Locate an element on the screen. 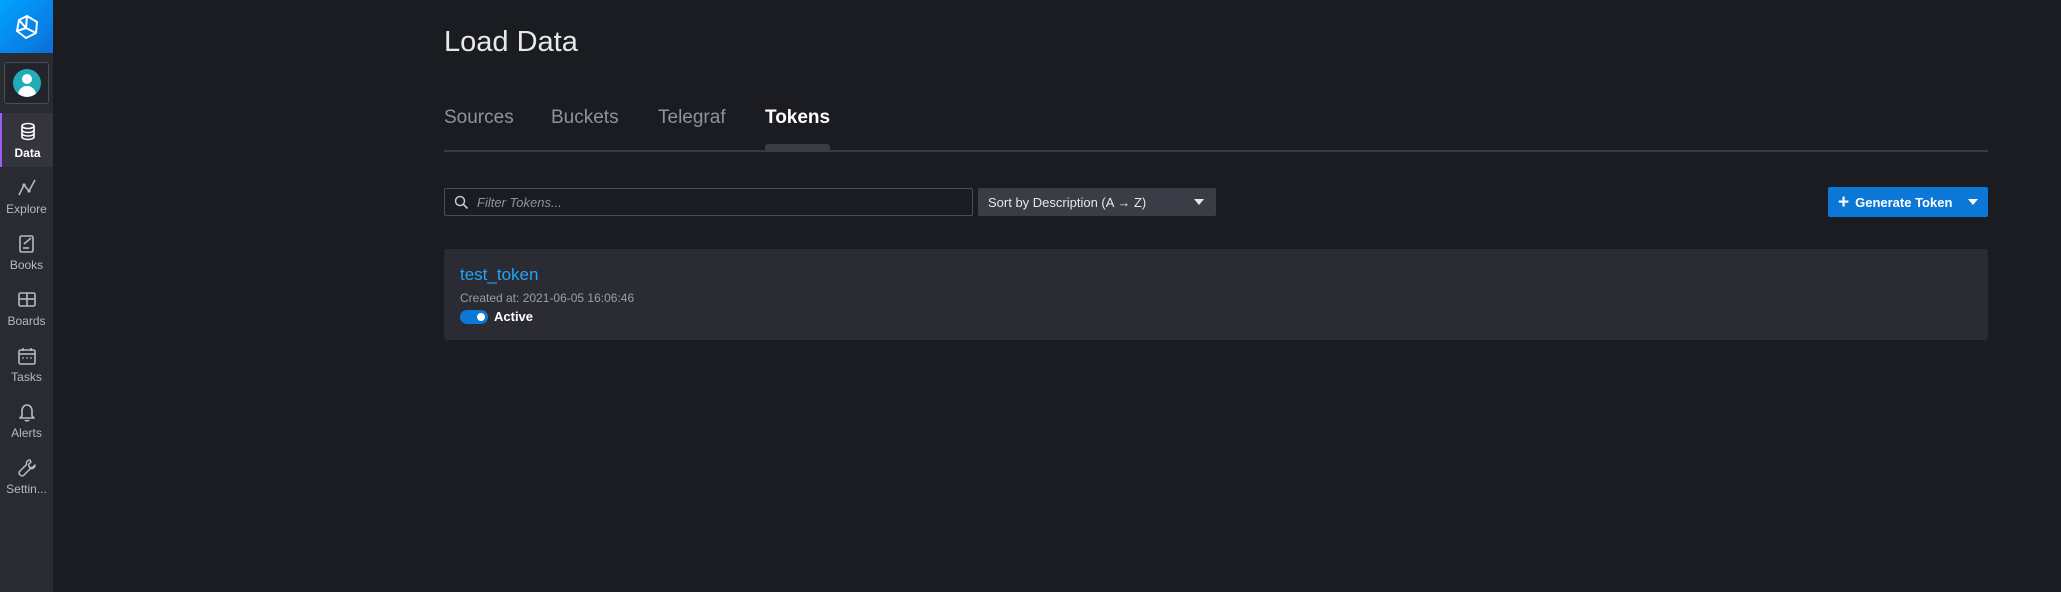  filter-tokens-field is located at coordinates (708, 202).